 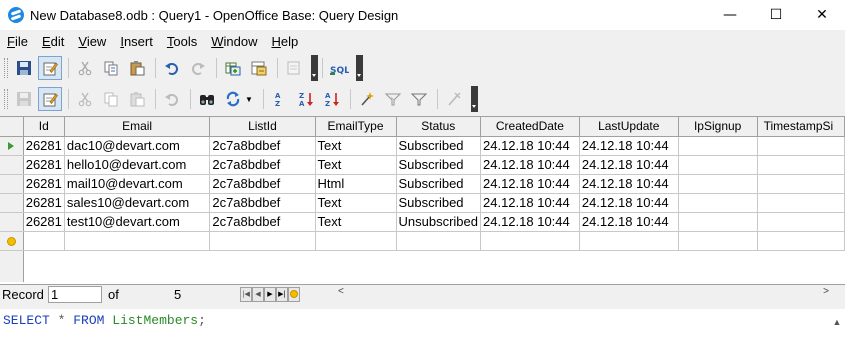 I want to click on table-cell: dac10@devart.com, so click(x=137, y=146).